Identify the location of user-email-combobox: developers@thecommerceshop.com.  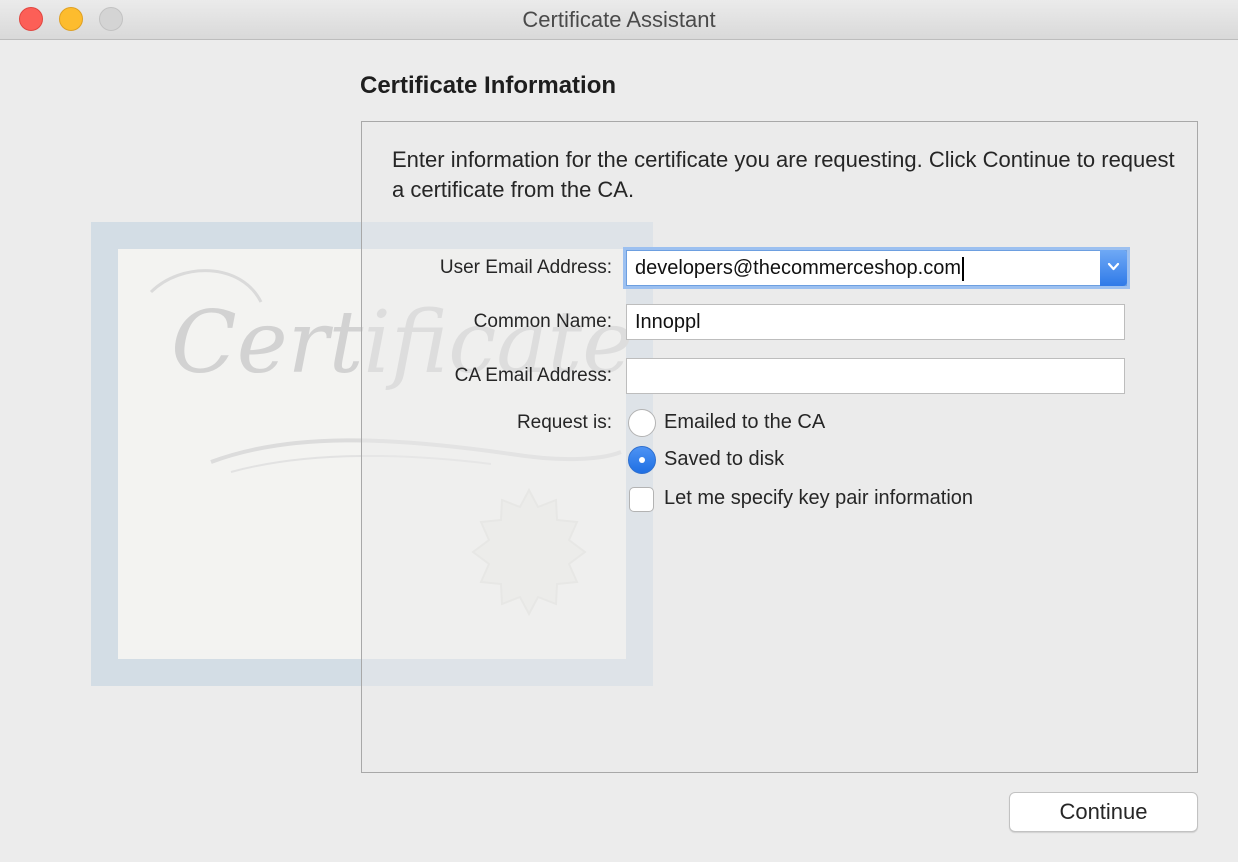
(876, 268).